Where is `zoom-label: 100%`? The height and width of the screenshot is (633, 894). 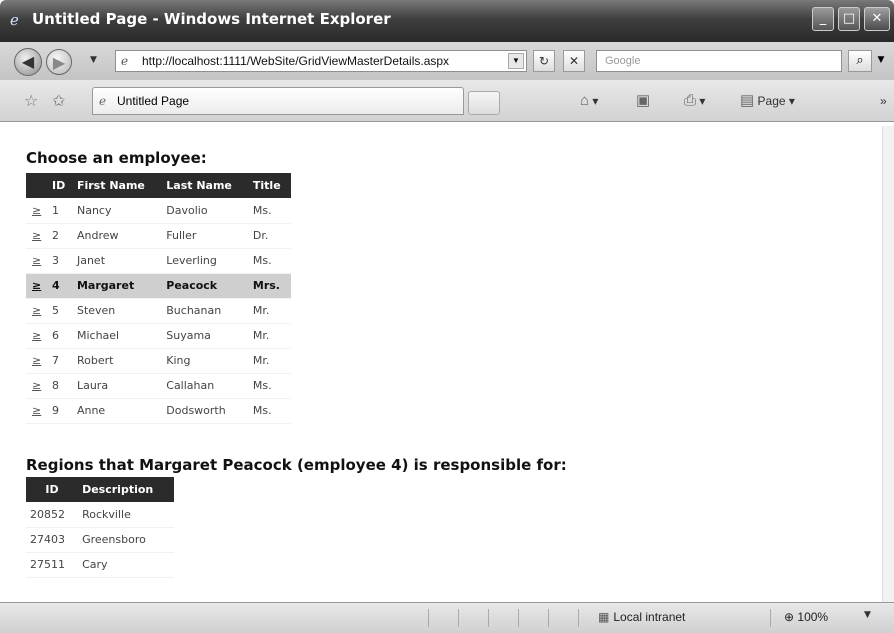 zoom-label: 100% is located at coordinates (813, 617).